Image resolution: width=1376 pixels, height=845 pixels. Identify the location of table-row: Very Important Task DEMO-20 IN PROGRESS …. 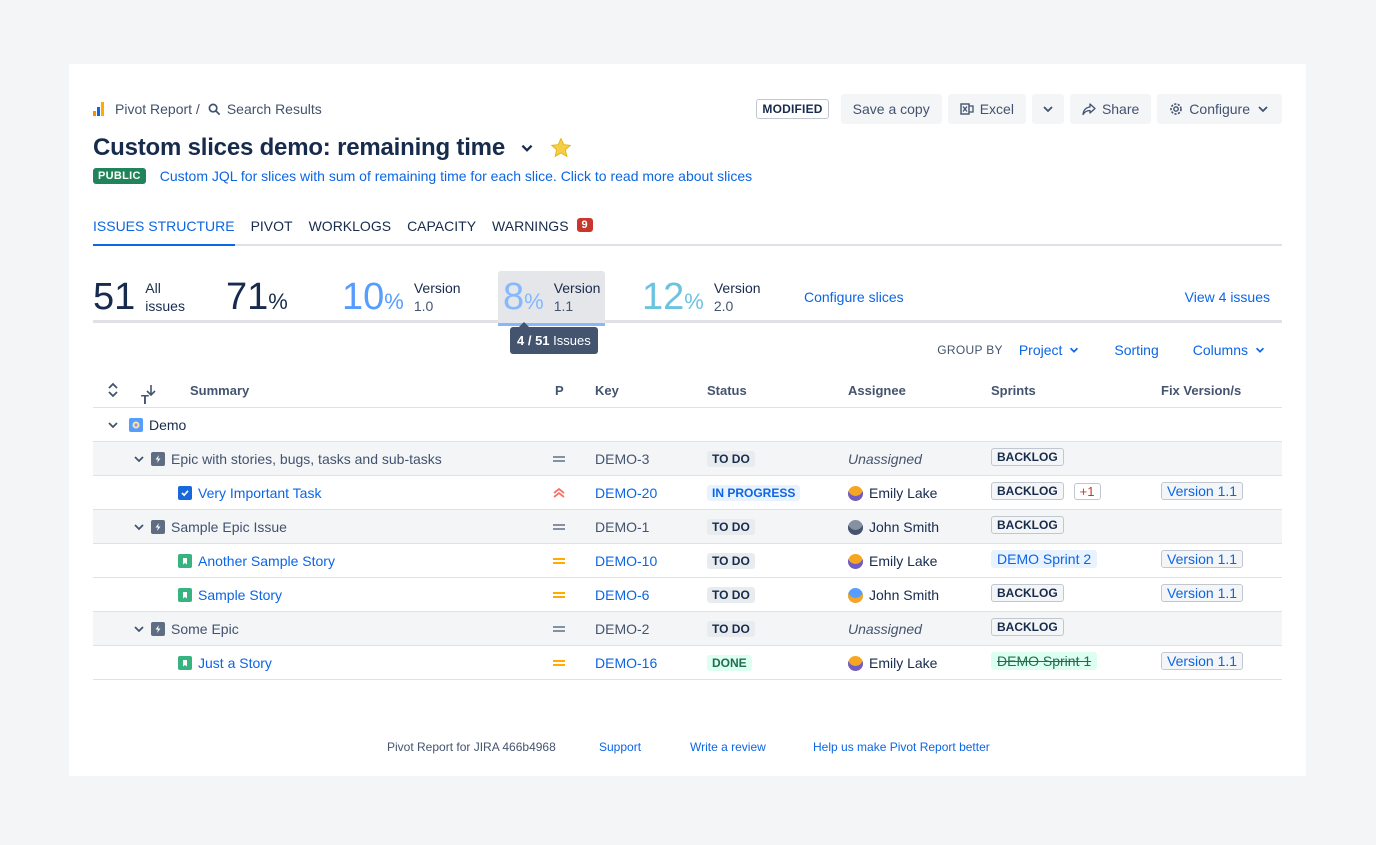
(687, 493).